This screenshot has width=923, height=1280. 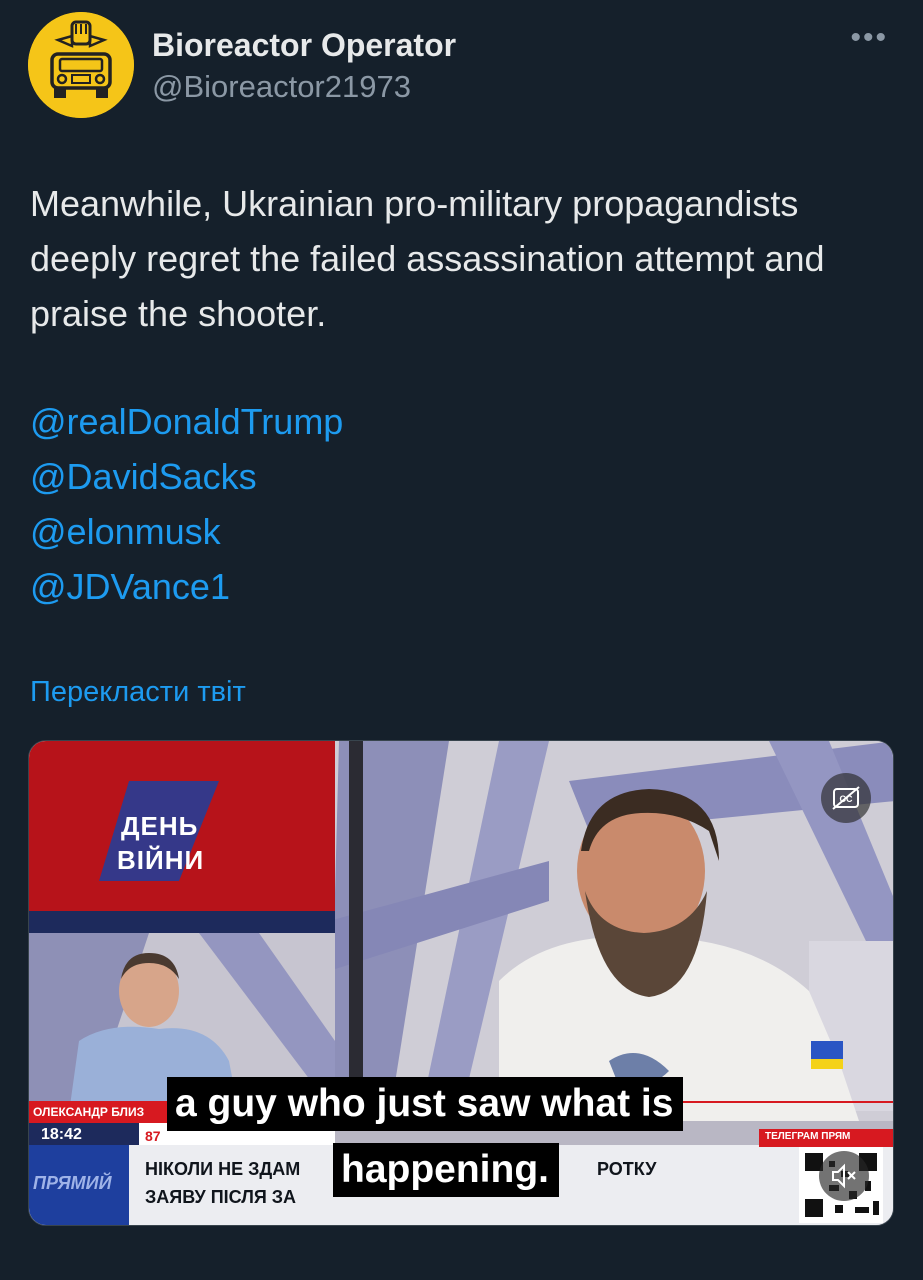 I want to click on avatar-car-fist-icon, so click(x=81, y=65).